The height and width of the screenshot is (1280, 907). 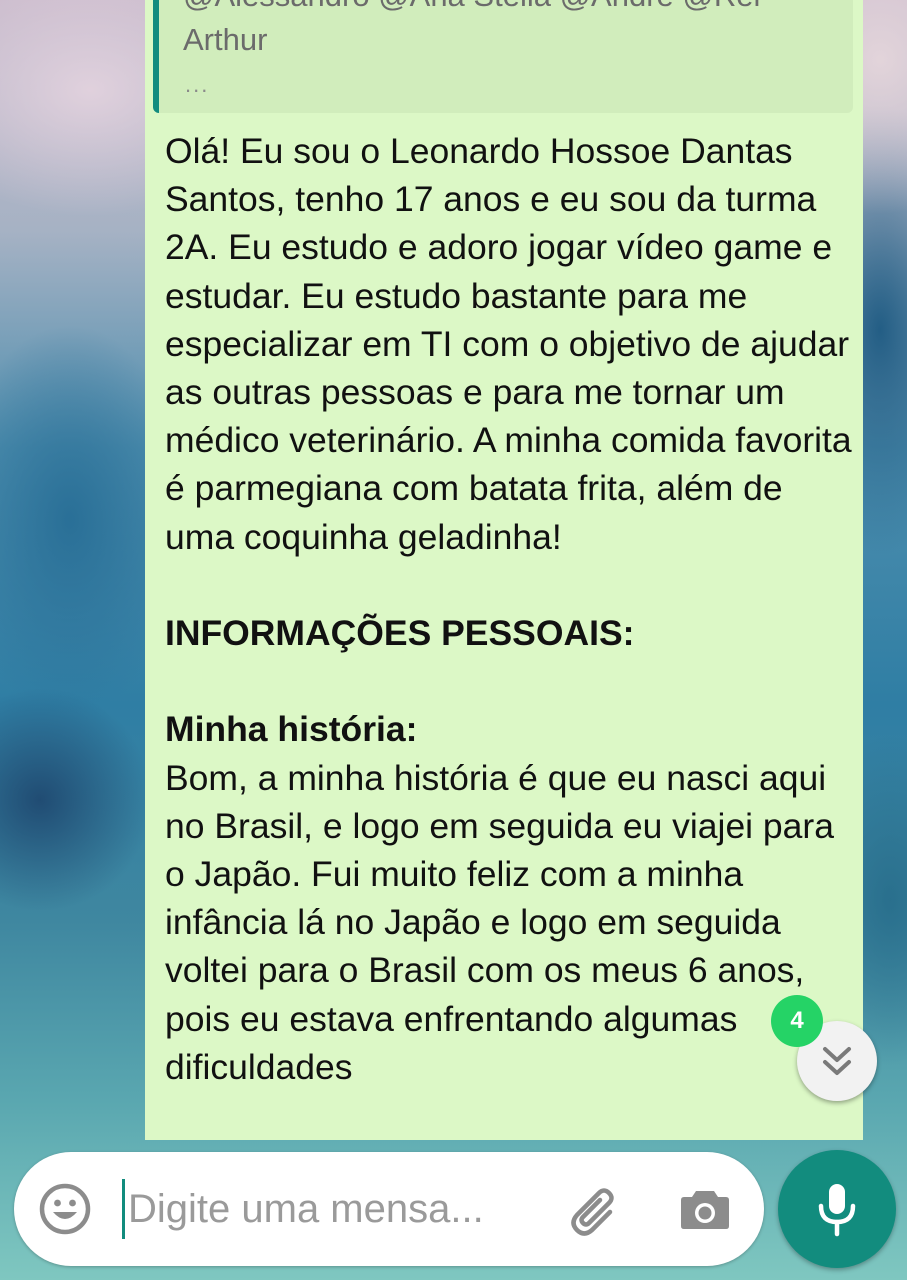 I want to click on message-input, so click(x=328, y=1209).